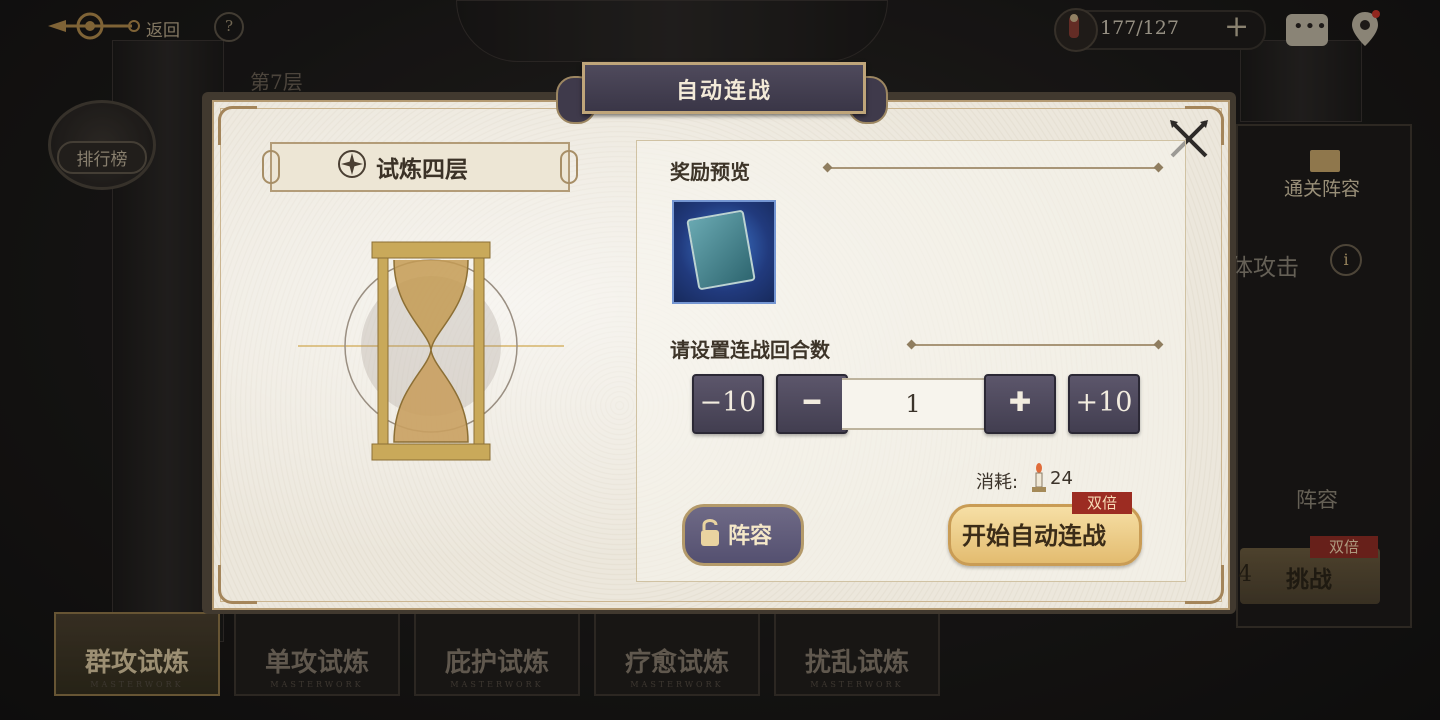 The height and width of the screenshot is (720, 1440). I want to click on lineup-label: 阵容, so click(750, 536).